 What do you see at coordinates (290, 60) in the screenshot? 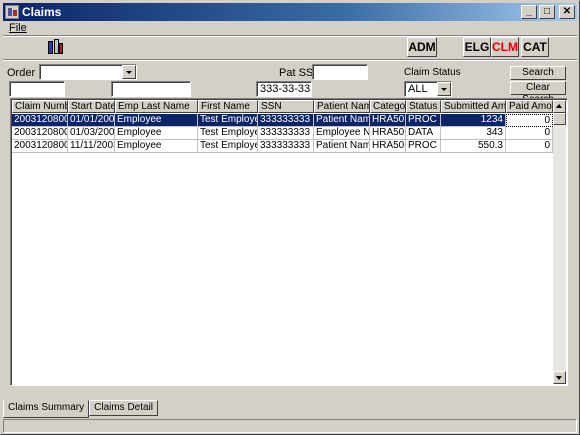
I see `toolbar-separator` at bounding box center [290, 60].